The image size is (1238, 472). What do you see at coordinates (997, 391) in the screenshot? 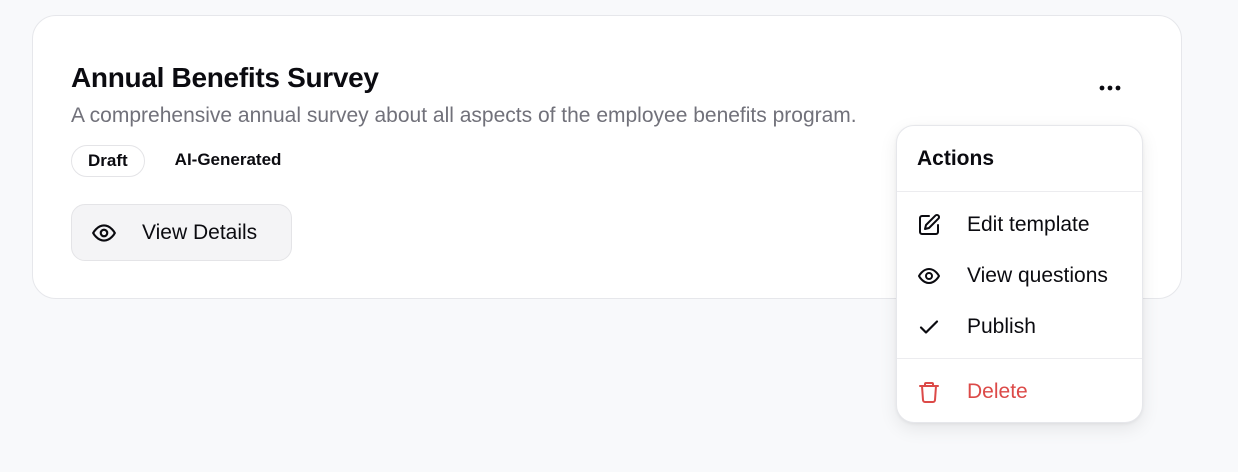
I see `menu-item-label: Delete` at bounding box center [997, 391].